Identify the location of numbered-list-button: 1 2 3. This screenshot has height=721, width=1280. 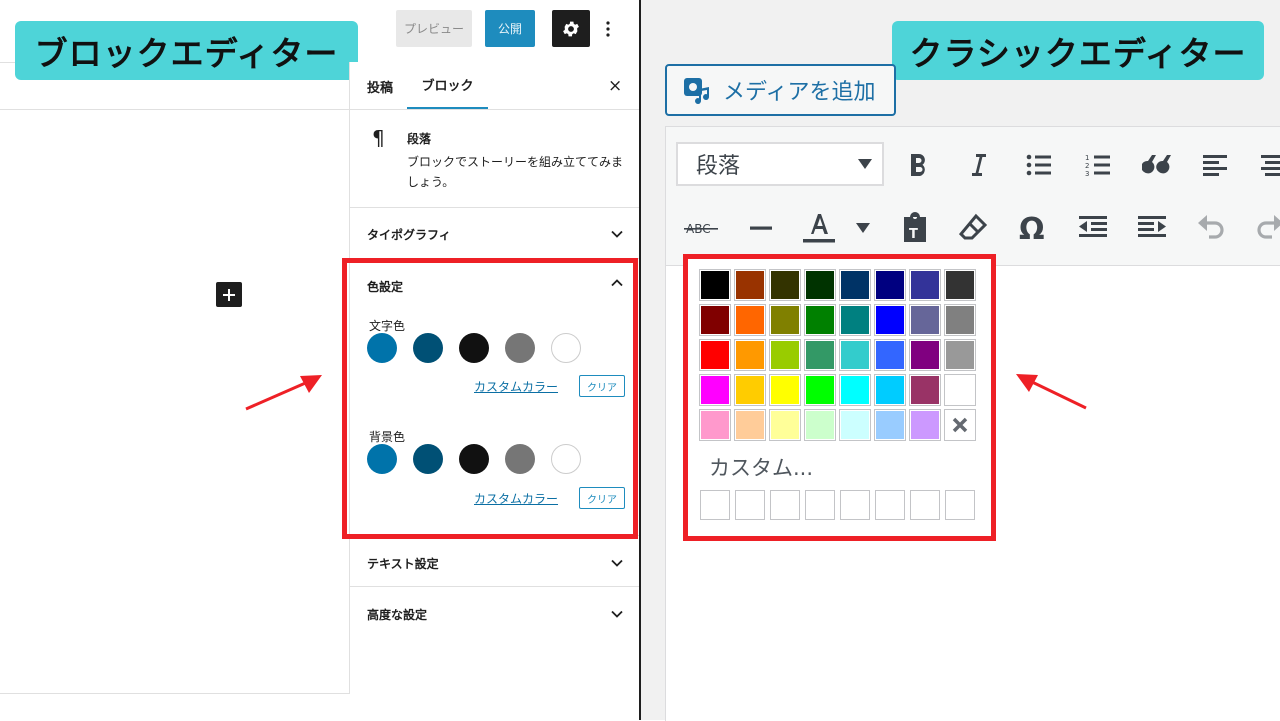
(1098, 165).